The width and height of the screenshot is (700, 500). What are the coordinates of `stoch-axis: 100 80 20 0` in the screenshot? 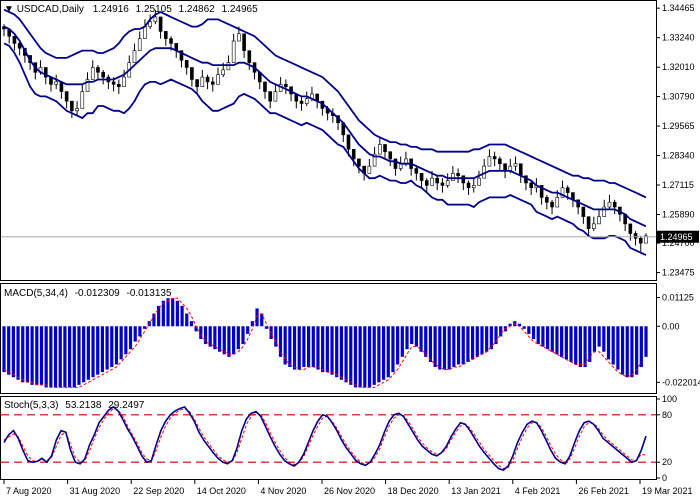 It's located at (666, 438).